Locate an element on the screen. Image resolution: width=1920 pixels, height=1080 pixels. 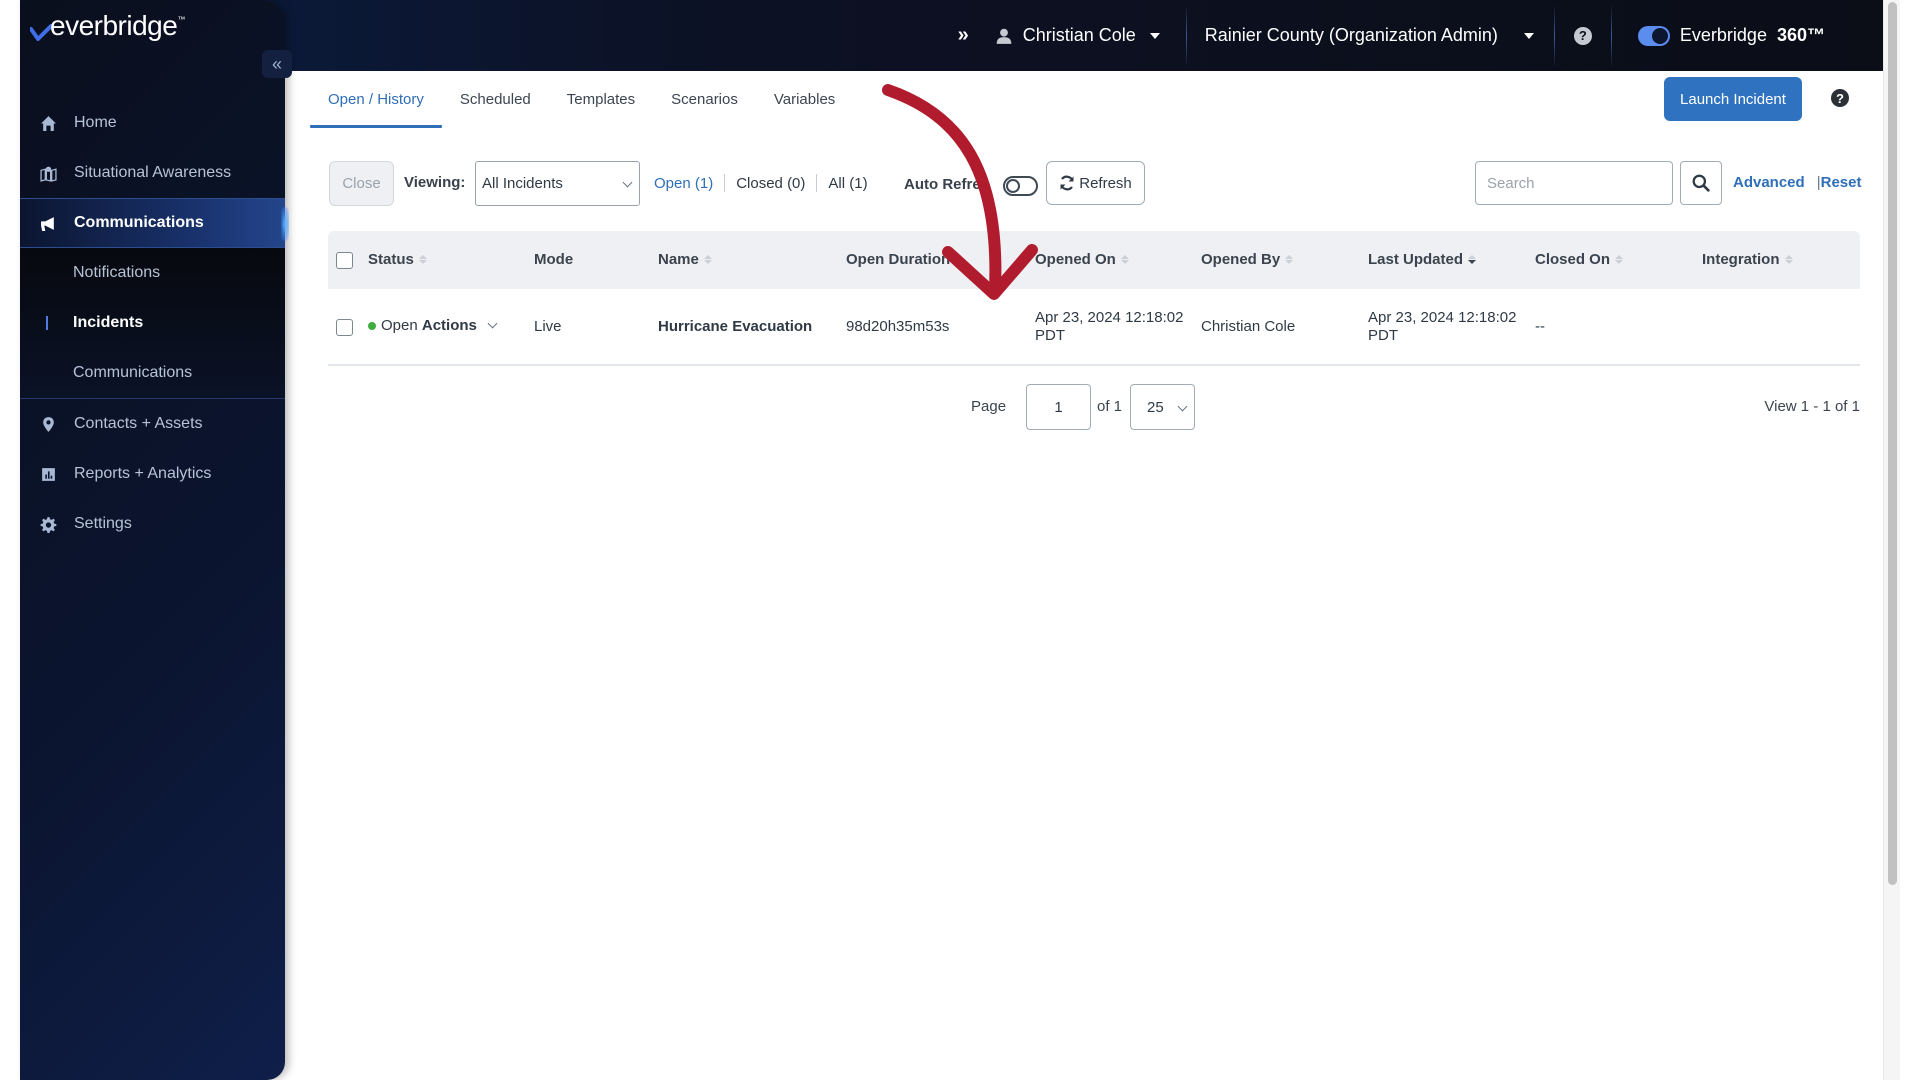
sidebar-item-communications: Communications is located at coordinates (154, 223).